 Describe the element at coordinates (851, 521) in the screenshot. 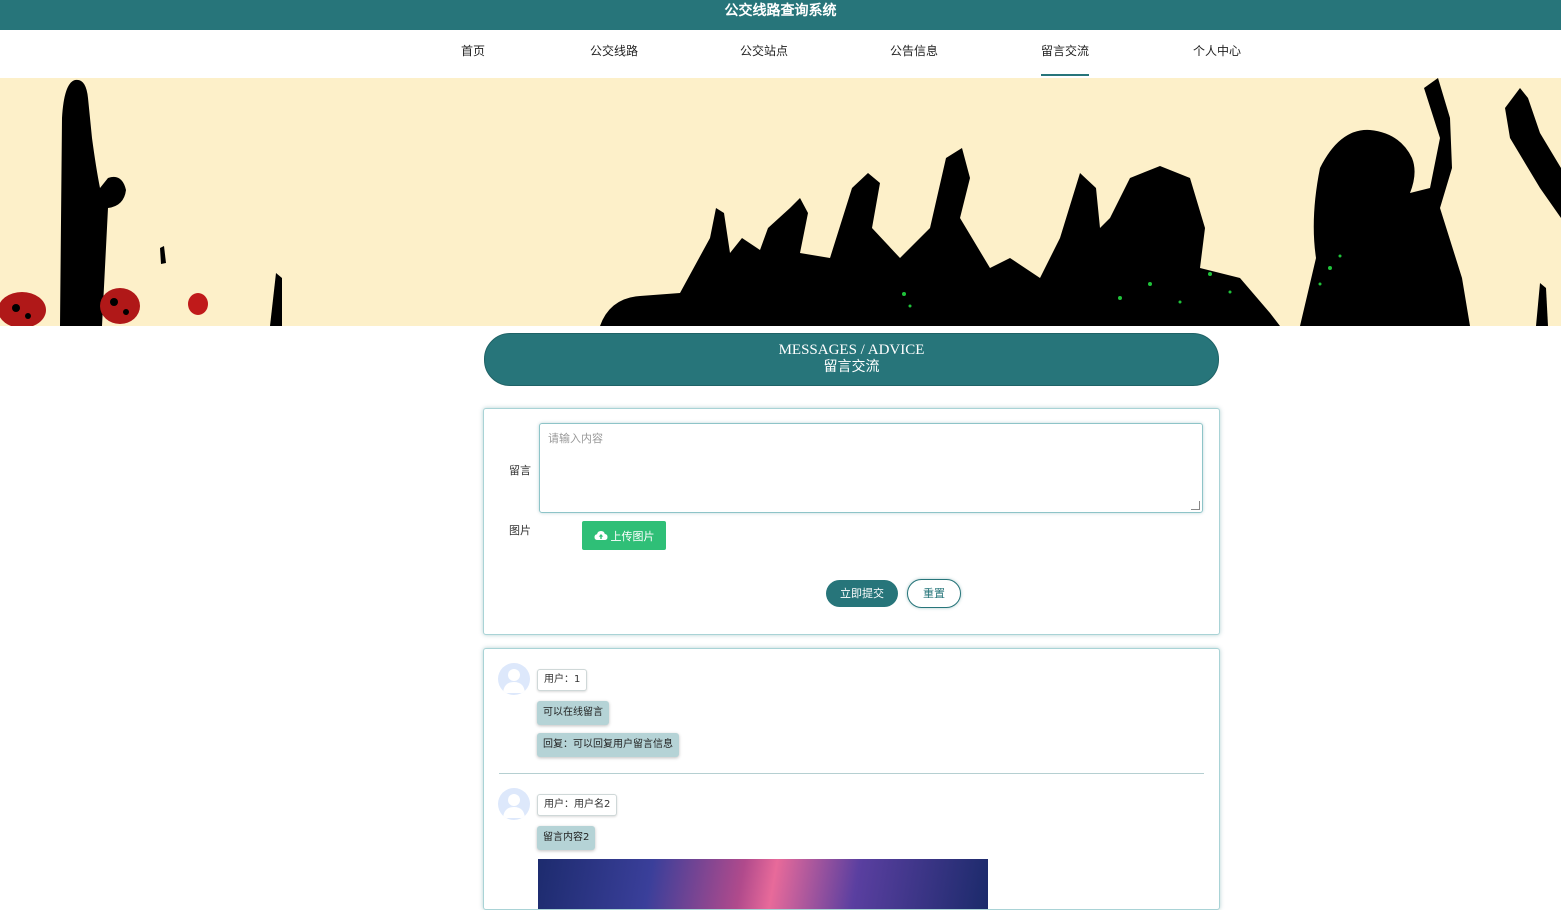

I see `message-form: 留言 请输入内容 图片 上传图片 立即提交 重置` at that location.